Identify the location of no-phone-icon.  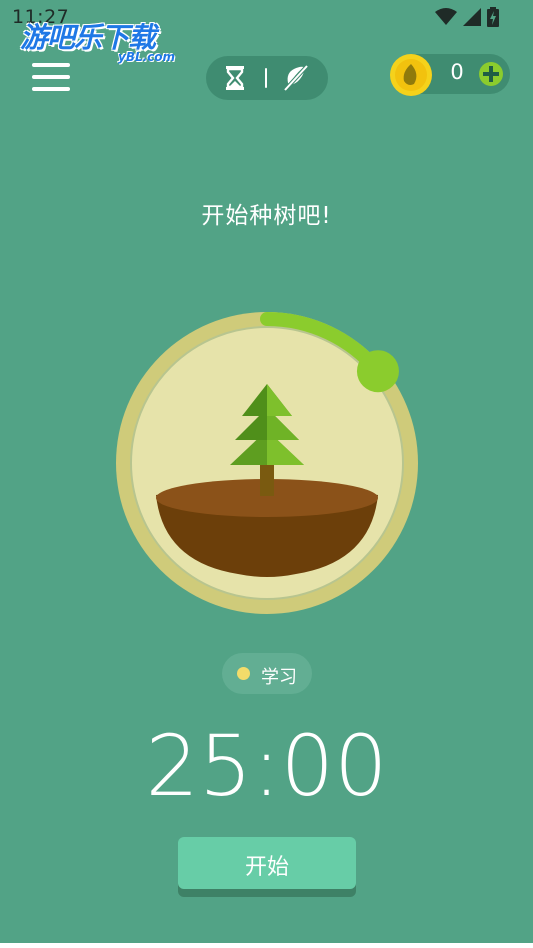
(296, 78).